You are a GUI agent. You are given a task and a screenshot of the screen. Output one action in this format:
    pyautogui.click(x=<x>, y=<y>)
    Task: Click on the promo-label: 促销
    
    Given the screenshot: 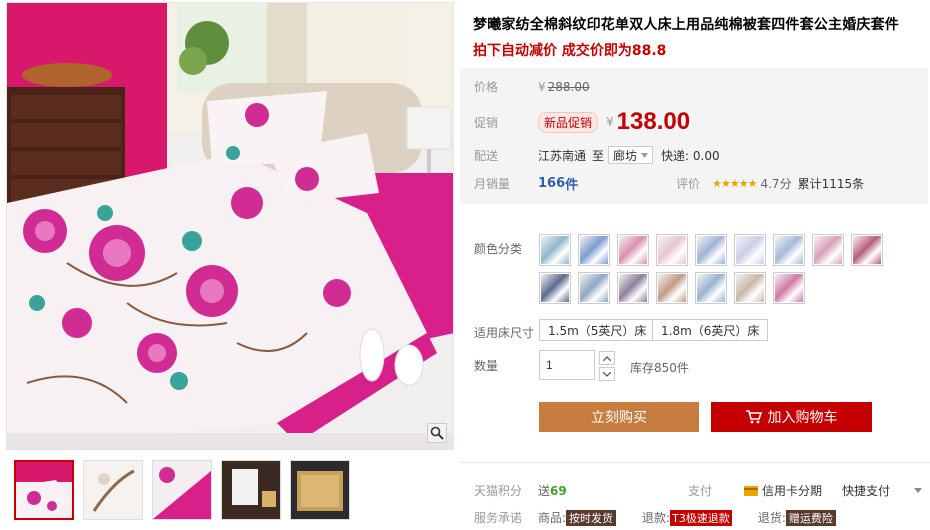 What is the action you would take?
    pyautogui.click(x=486, y=122)
    